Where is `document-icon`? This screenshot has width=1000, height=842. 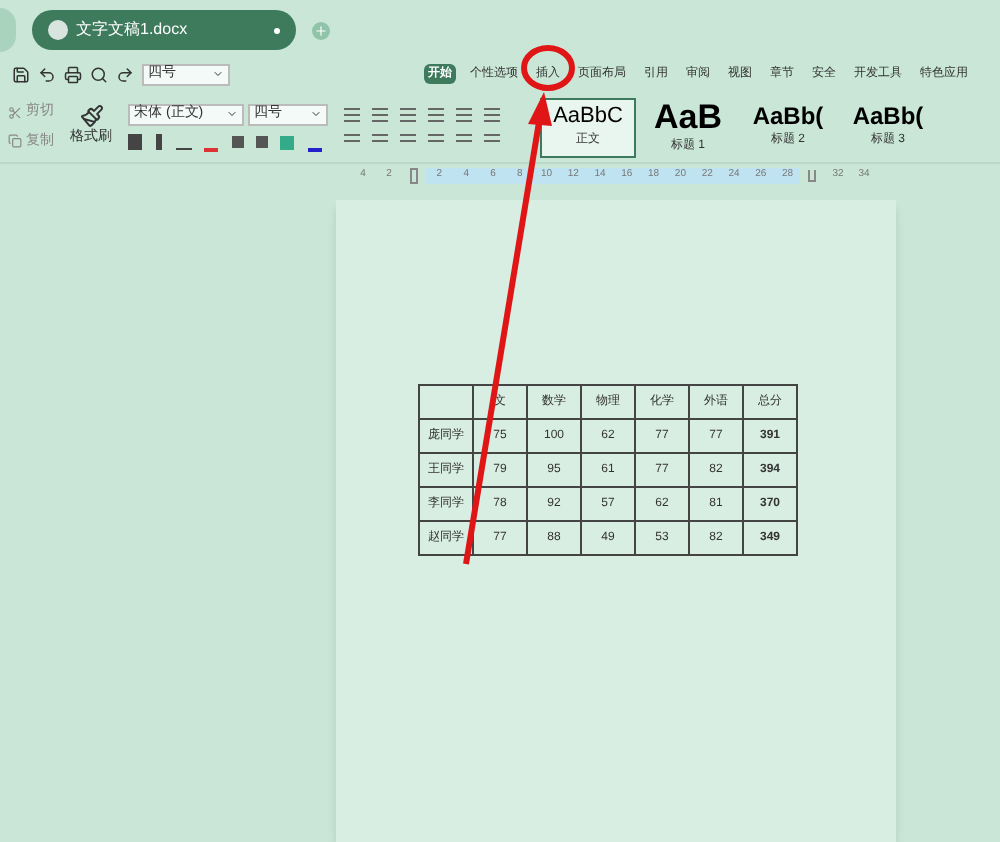 document-icon is located at coordinates (58, 30).